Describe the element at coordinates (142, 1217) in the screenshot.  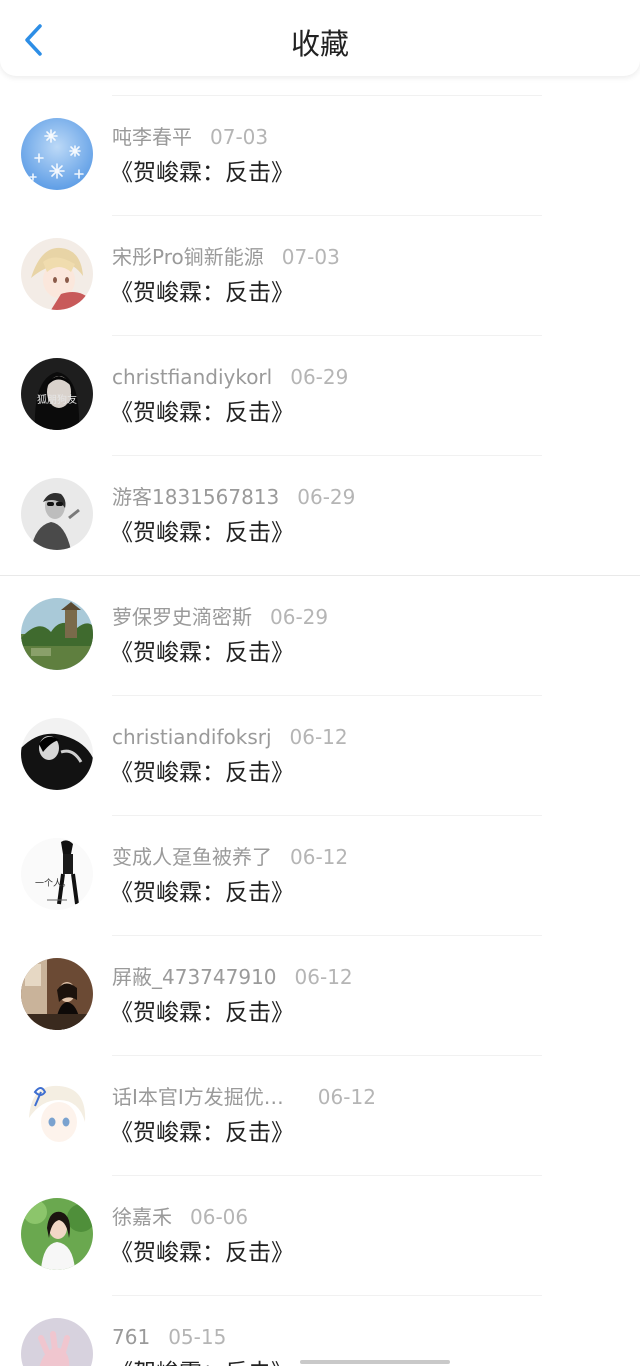
I see `username: 徐嘉禾` at that location.